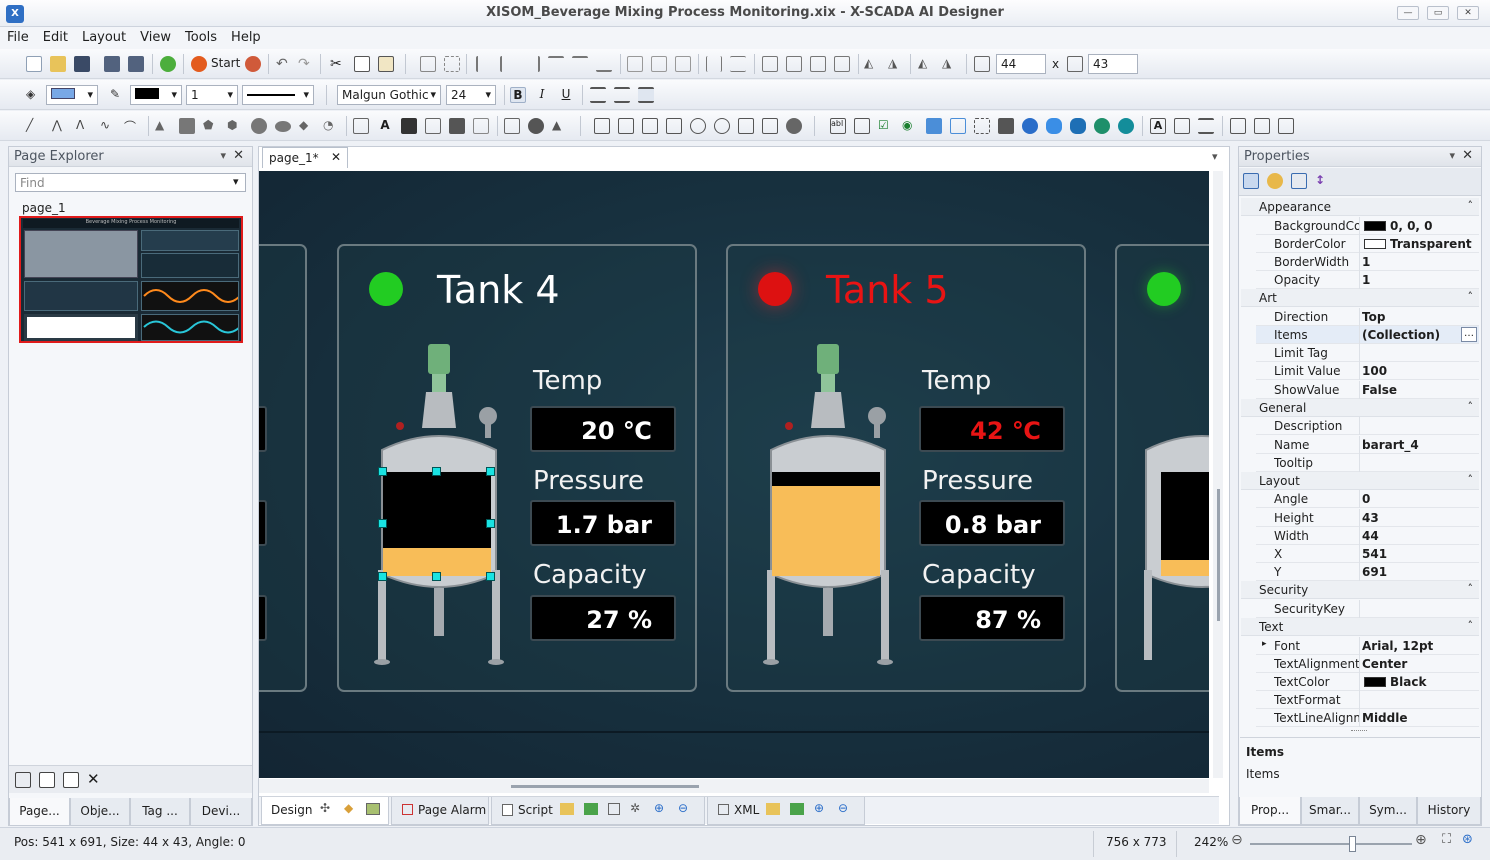  I want to click on property-row-description: Description, so click(1367, 426).